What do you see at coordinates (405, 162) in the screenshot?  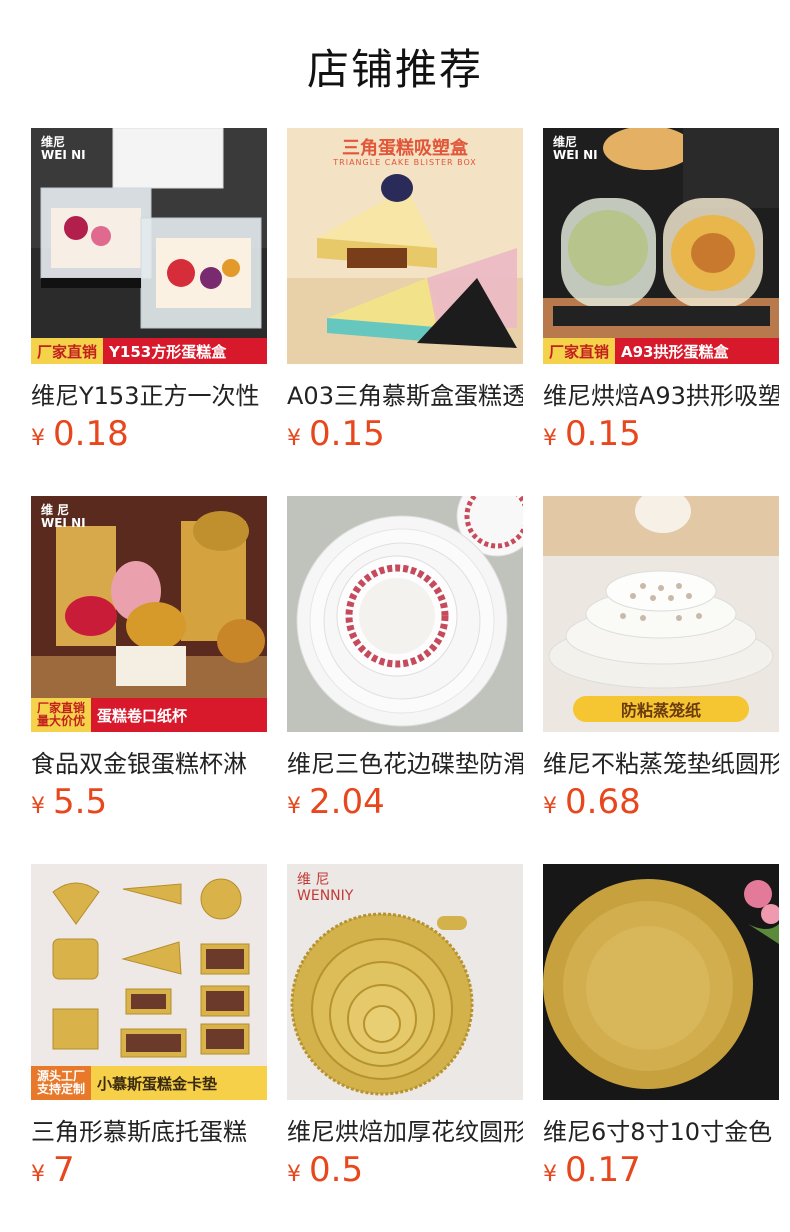 I see `image-caption-sub: TRIANGLE CAKE BLISTER BOX` at bounding box center [405, 162].